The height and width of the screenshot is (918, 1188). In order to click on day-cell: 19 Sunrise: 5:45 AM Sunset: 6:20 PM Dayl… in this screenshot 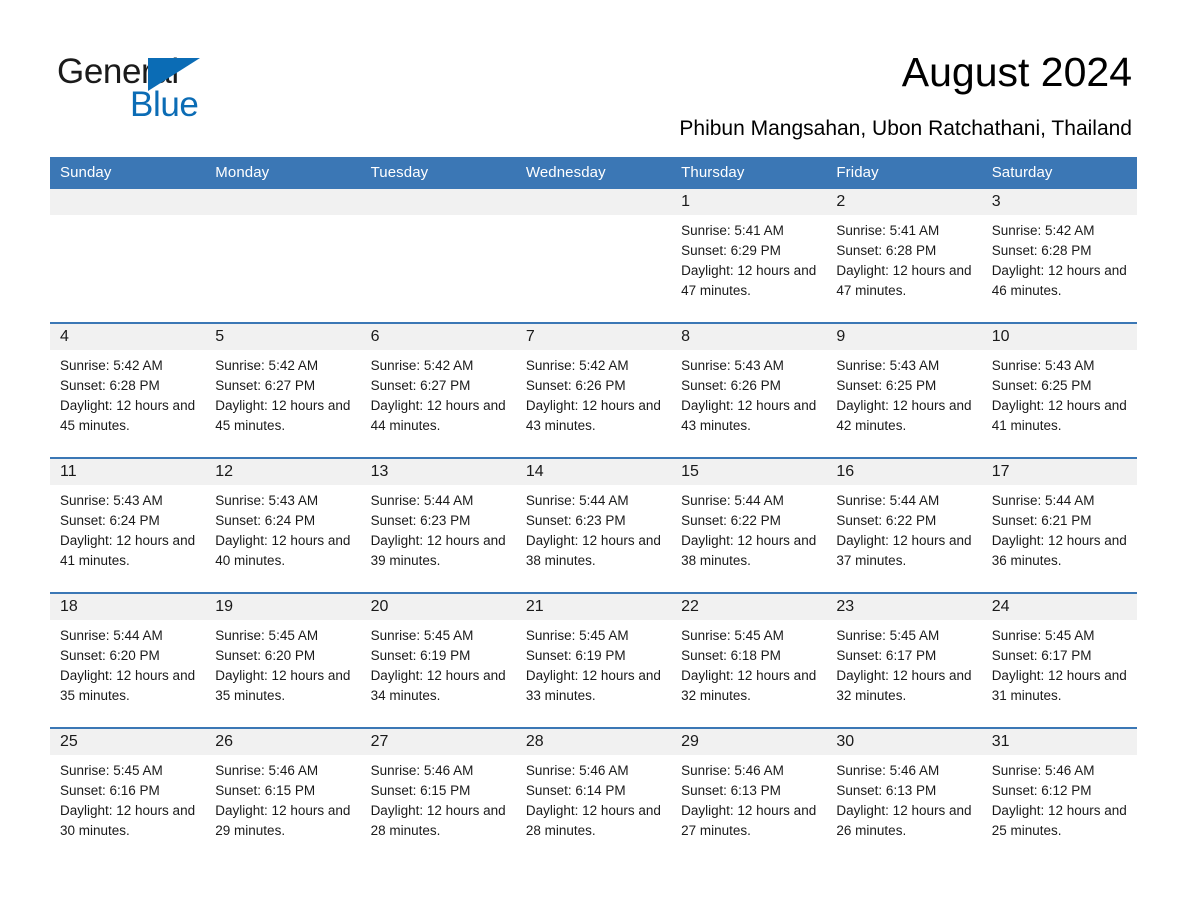, I will do `click(283, 660)`.